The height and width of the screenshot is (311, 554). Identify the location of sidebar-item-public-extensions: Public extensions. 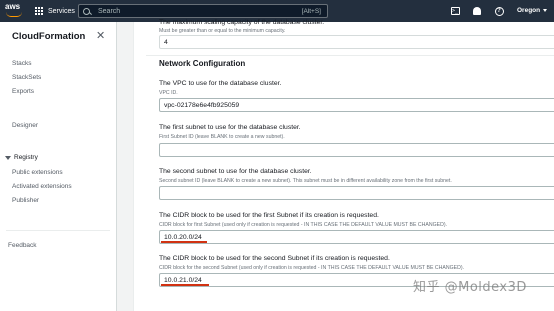
(37, 172).